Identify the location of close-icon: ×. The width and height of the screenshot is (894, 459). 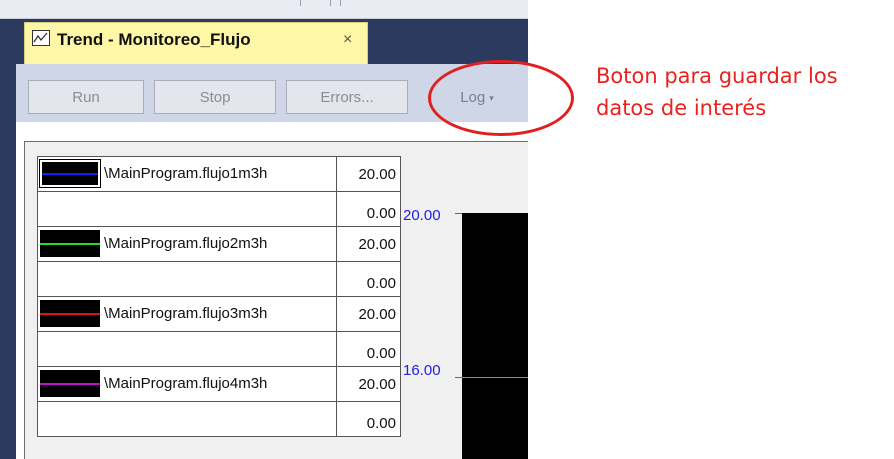
(347, 40).